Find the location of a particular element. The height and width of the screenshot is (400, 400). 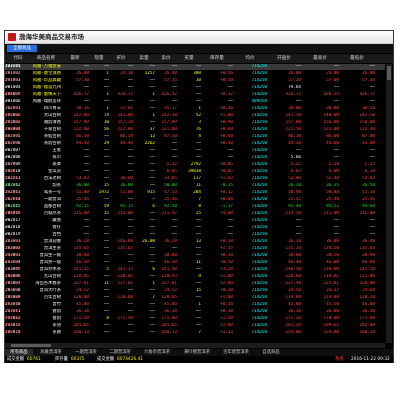

category-tab: 黄叶檀普洱茶 is located at coordinates (197, 352).